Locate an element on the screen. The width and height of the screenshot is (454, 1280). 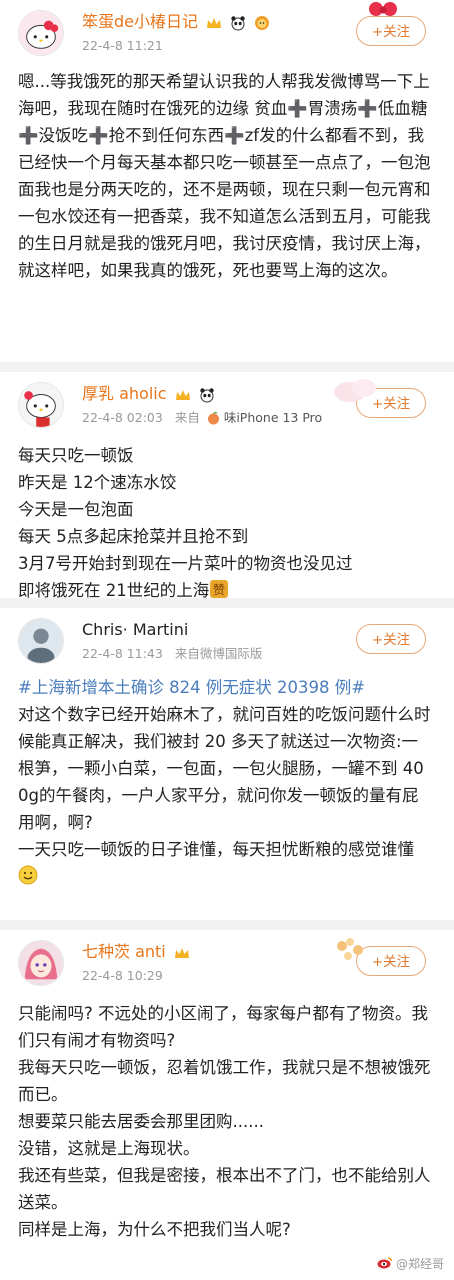
post-line: 每天只吃一顿饭 is located at coordinates (76, 455).